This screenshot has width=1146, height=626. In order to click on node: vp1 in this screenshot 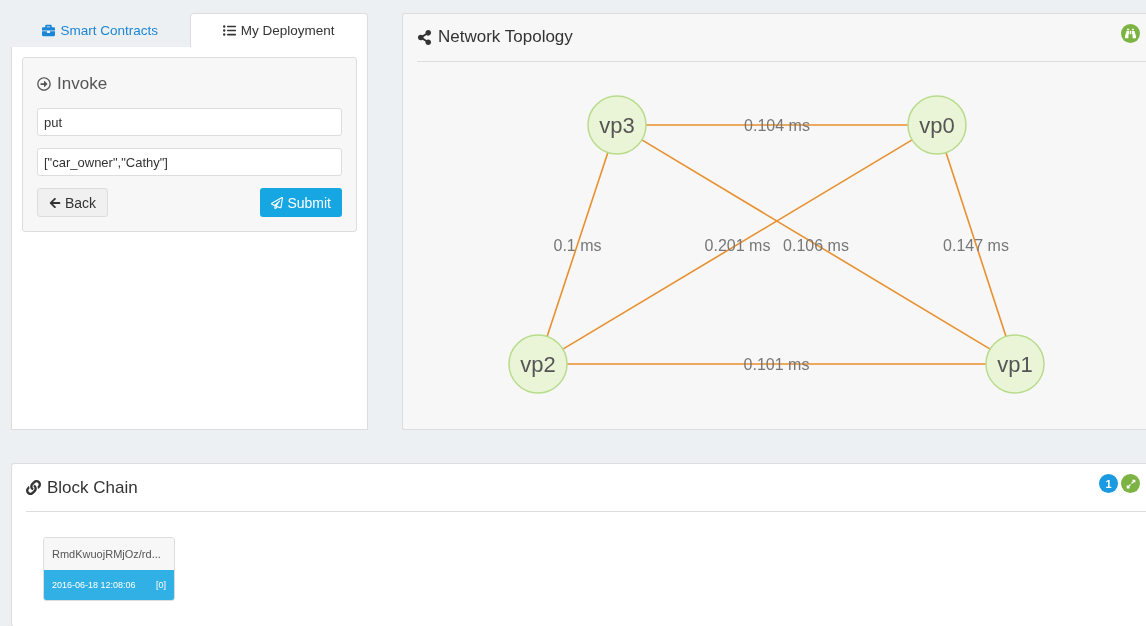, I will do `click(1015, 364)`.